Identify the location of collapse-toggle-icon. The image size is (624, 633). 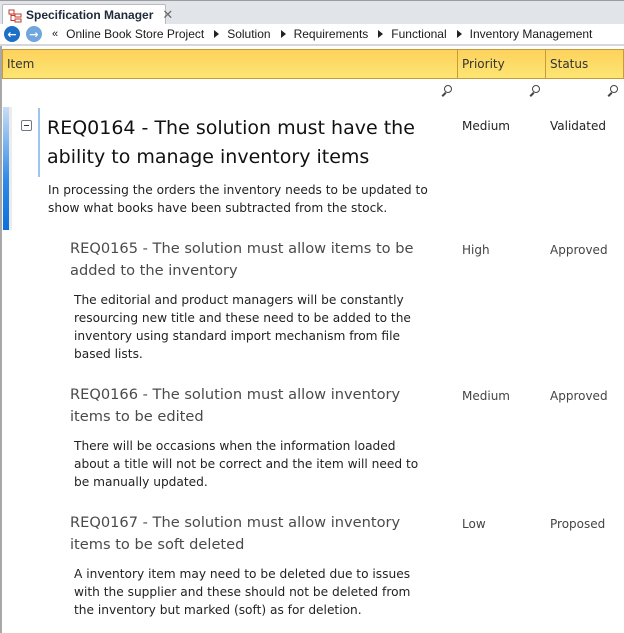
(26, 125).